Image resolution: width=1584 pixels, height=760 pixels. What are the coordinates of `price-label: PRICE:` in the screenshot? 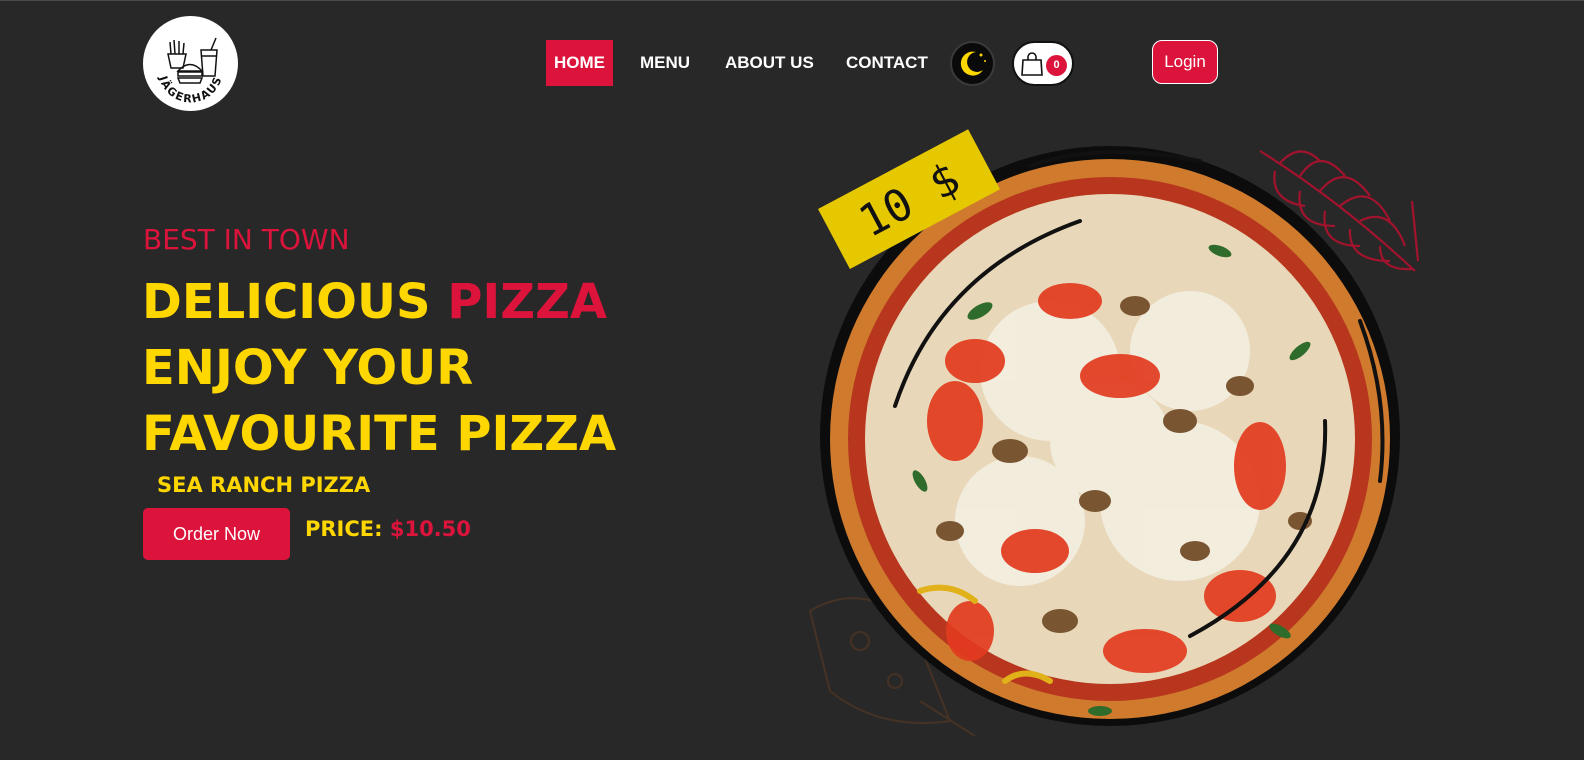 It's located at (344, 529).